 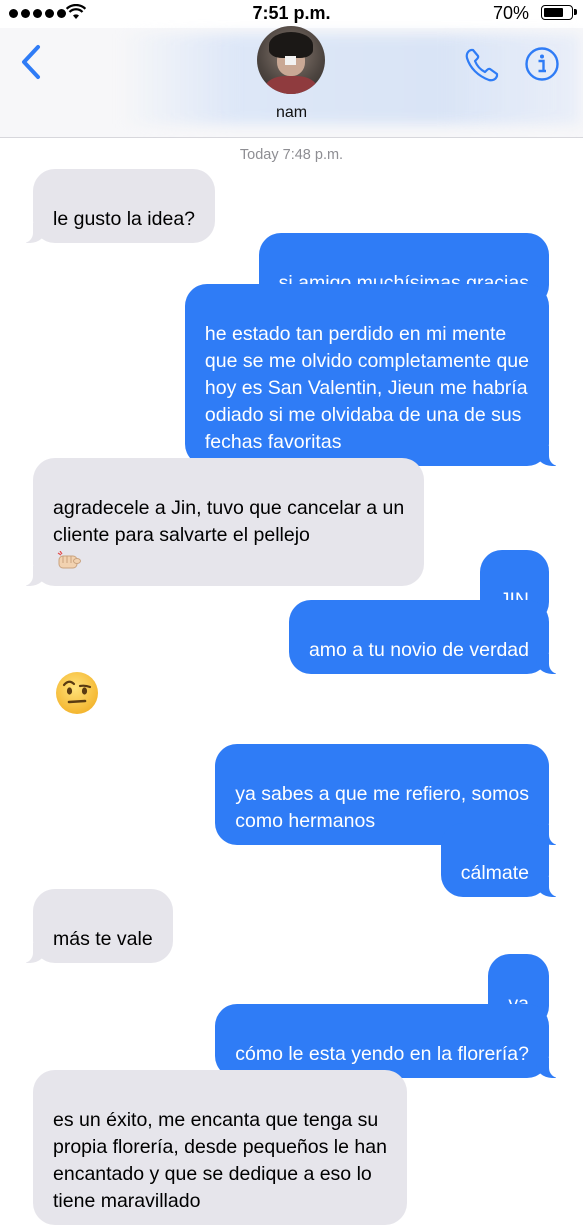 What do you see at coordinates (542, 64) in the screenshot?
I see `info-icon` at bounding box center [542, 64].